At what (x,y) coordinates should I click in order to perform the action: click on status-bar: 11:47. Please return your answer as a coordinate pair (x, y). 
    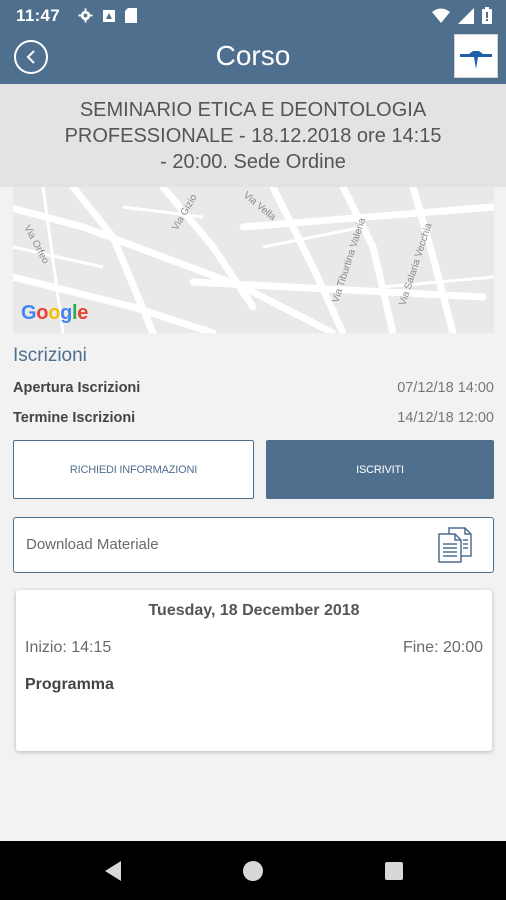
    Looking at the image, I should click on (253, 16).